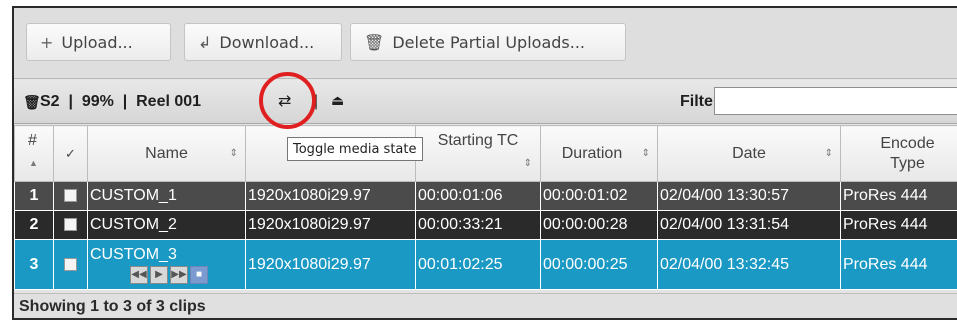 The image size is (957, 331). What do you see at coordinates (898, 153) in the screenshot?
I see `column-header-encode-type: Encode Type ⇕` at bounding box center [898, 153].